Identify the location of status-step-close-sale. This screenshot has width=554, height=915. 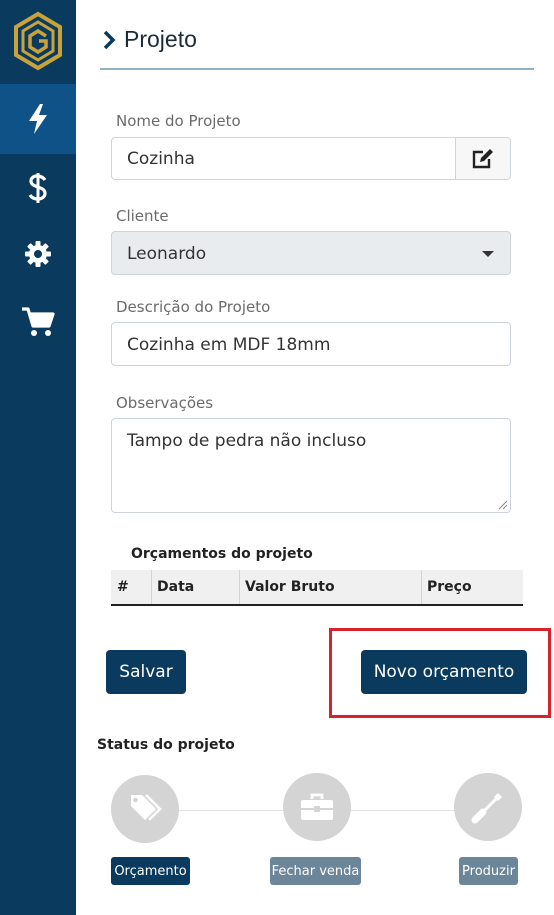
(317, 807).